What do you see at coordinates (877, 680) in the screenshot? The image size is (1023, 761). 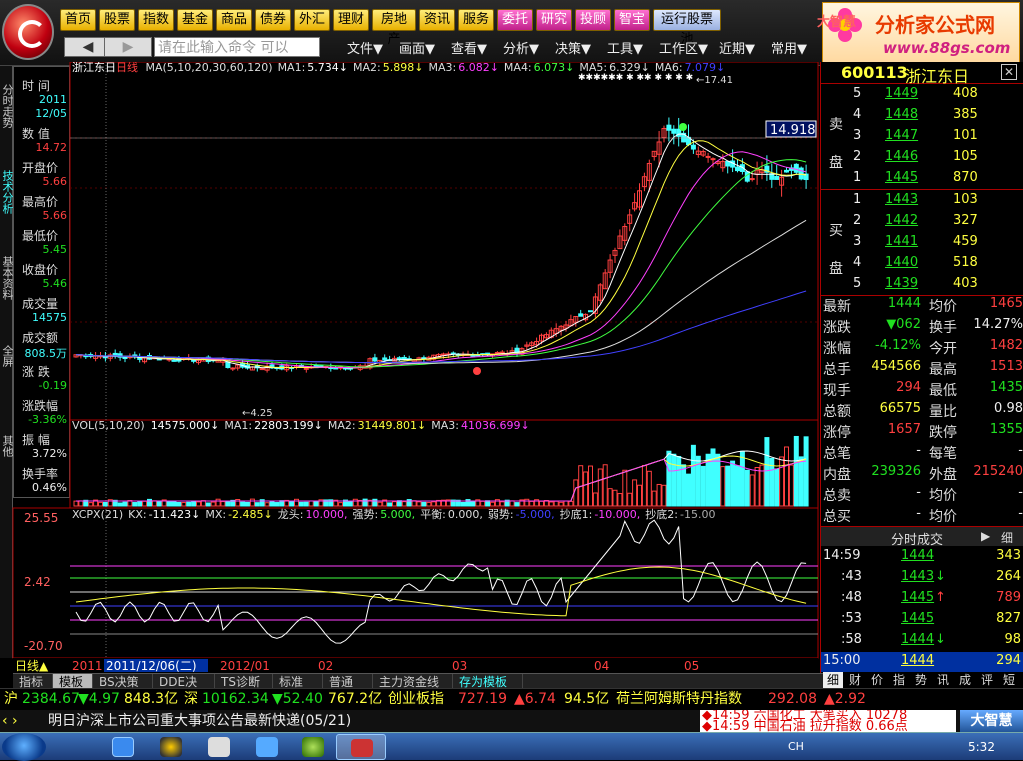 I see `quote-tab: 价` at bounding box center [877, 680].